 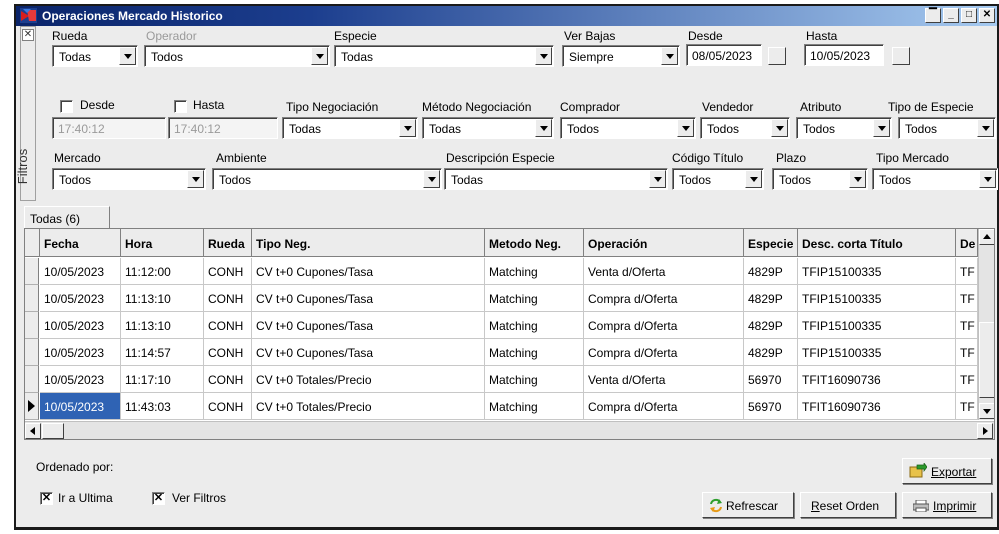 What do you see at coordinates (844, 128) in the screenshot?
I see `atributo-select: Todos` at bounding box center [844, 128].